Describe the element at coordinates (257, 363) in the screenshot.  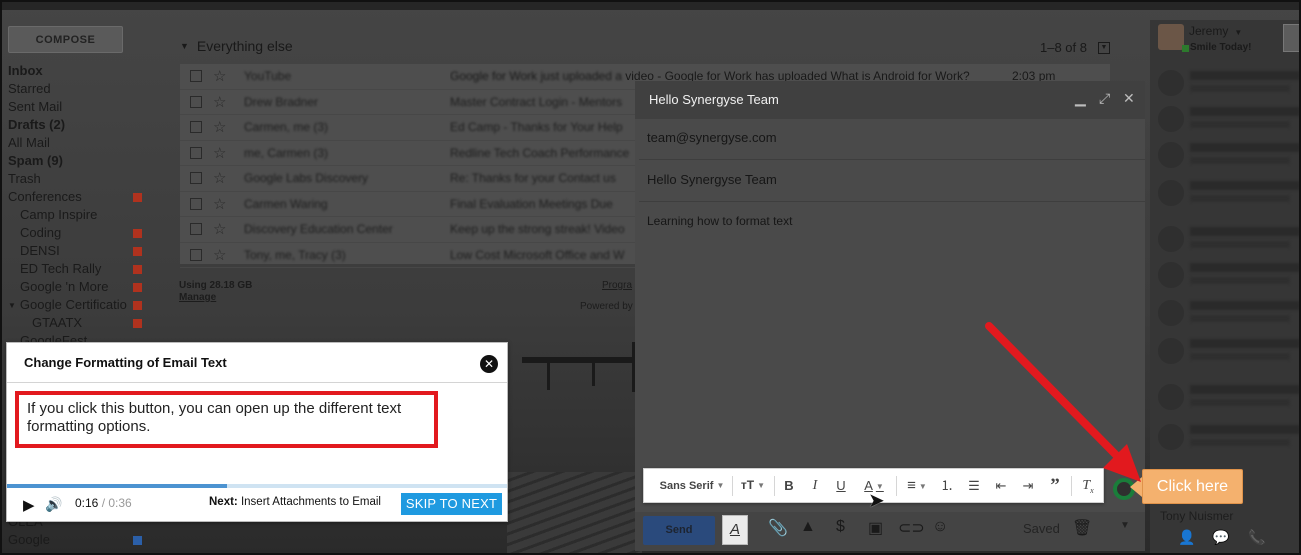
I see `tutorial-header: Change Formatting of Email Text ✕` at that location.